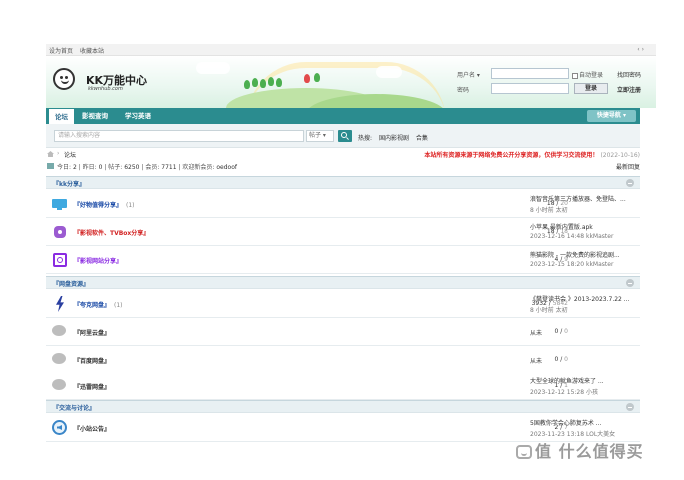  What do you see at coordinates (60, 204) in the screenshot?
I see `monitor-icon` at bounding box center [60, 204].